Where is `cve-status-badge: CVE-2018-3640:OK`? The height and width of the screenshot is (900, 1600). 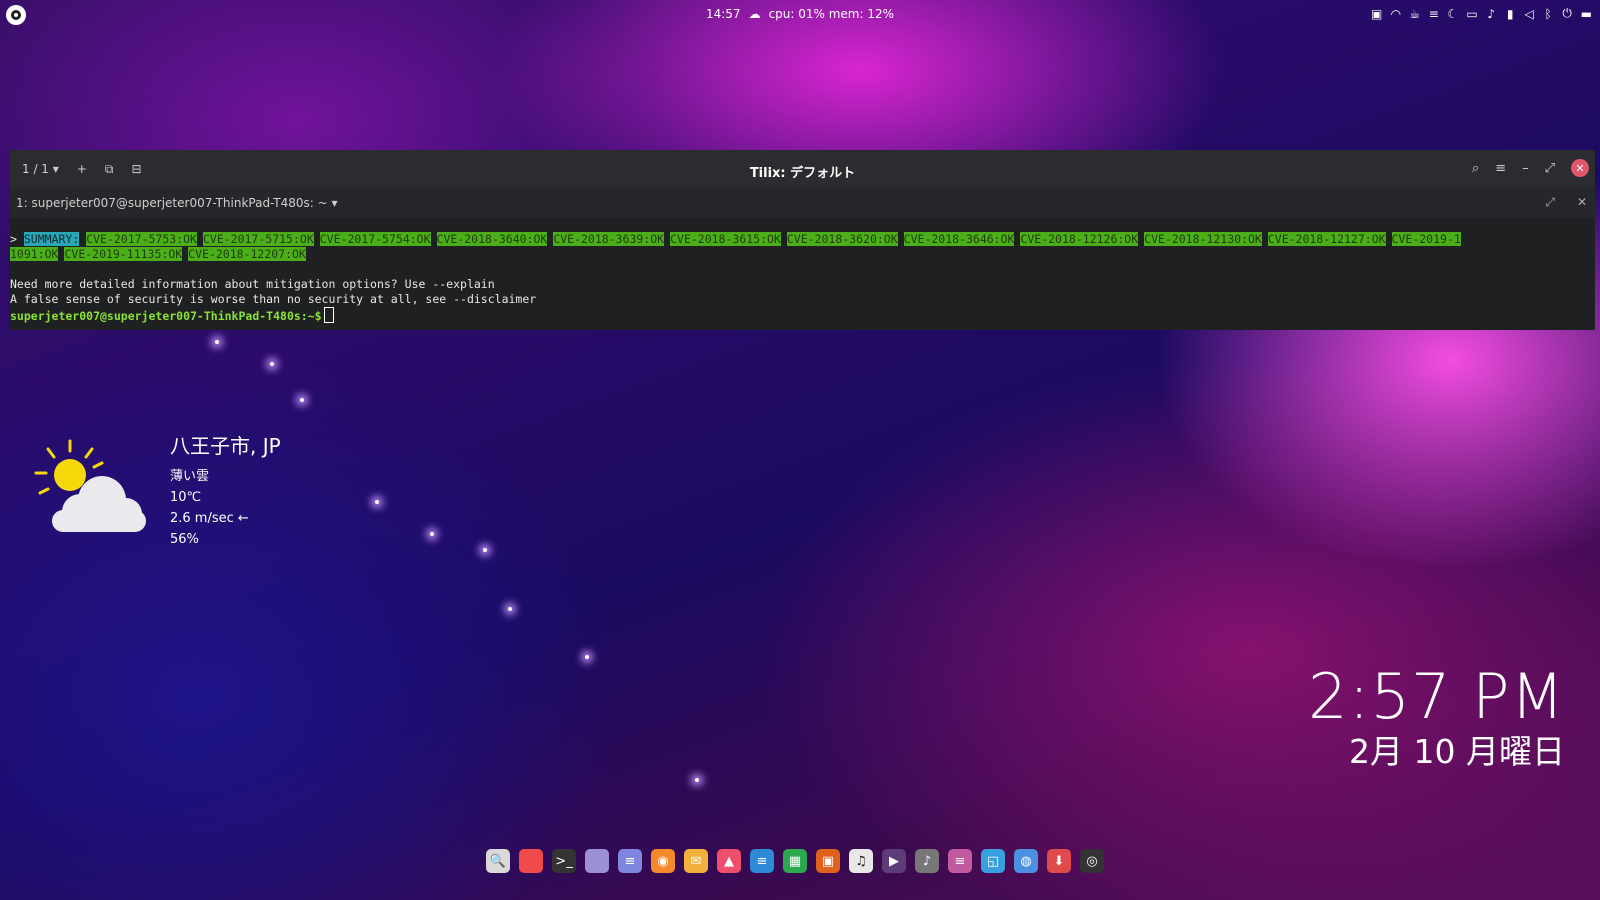 cve-status-badge: CVE-2018-3640:OK is located at coordinates (492, 239).